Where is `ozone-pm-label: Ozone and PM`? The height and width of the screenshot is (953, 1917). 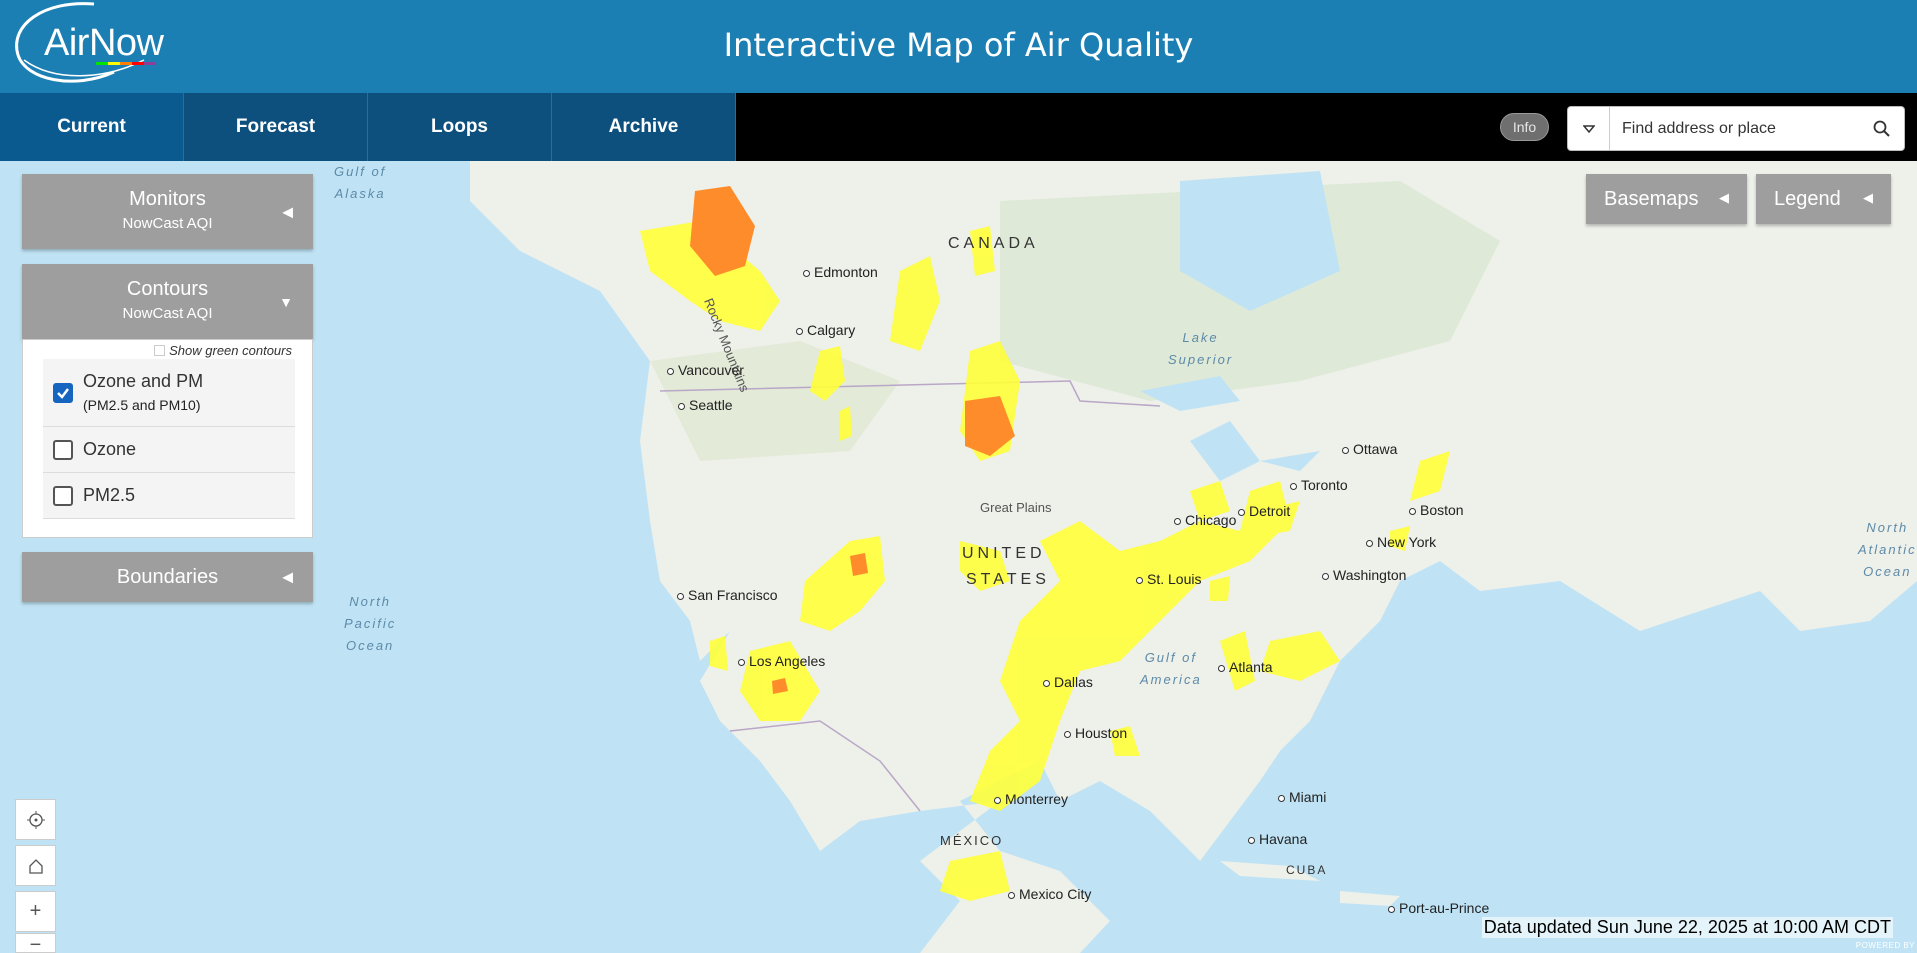
ozone-pm-label: Ozone and PM is located at coordinates (143, 381).